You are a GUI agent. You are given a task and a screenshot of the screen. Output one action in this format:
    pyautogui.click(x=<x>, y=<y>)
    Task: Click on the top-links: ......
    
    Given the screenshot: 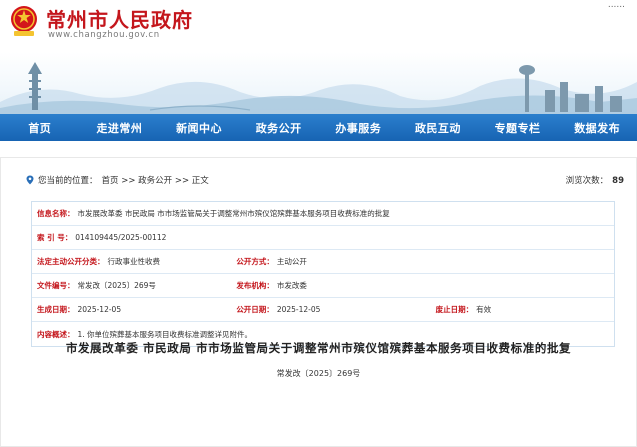 What is the action you would take?
    pyautogui.click(x=616, y=5)
    